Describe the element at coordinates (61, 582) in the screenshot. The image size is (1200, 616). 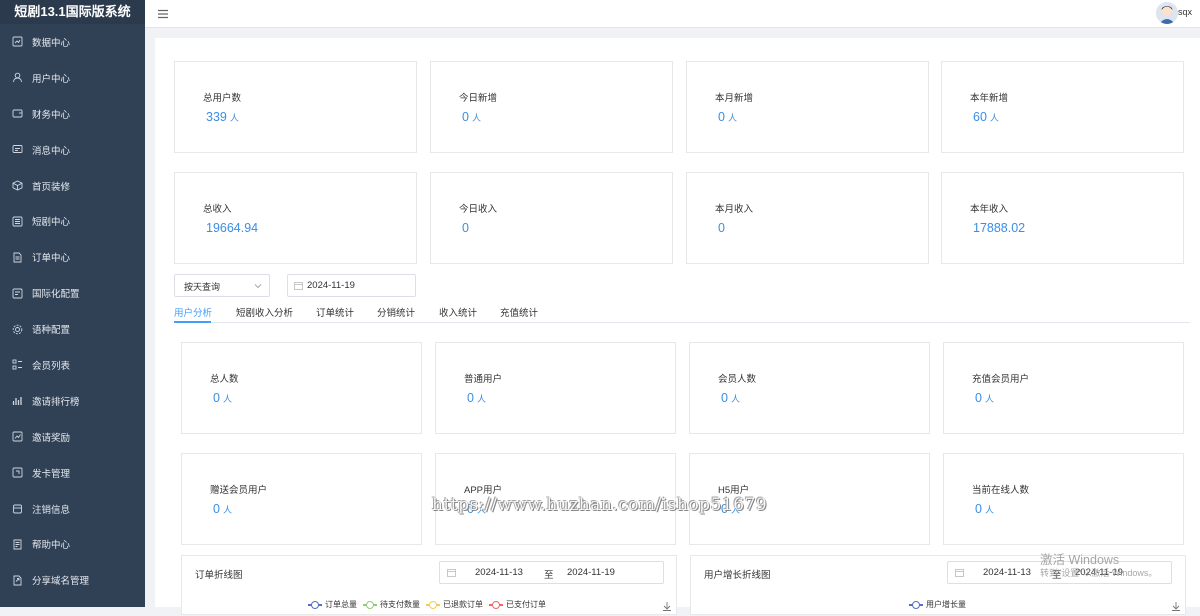
I see `sidebar-item-label: 分享域名管理` at that location.